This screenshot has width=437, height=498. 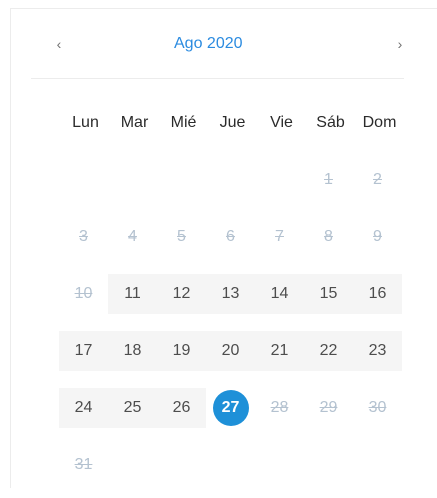 I want to click on day-cell: 31, so click(x=83, y=464).